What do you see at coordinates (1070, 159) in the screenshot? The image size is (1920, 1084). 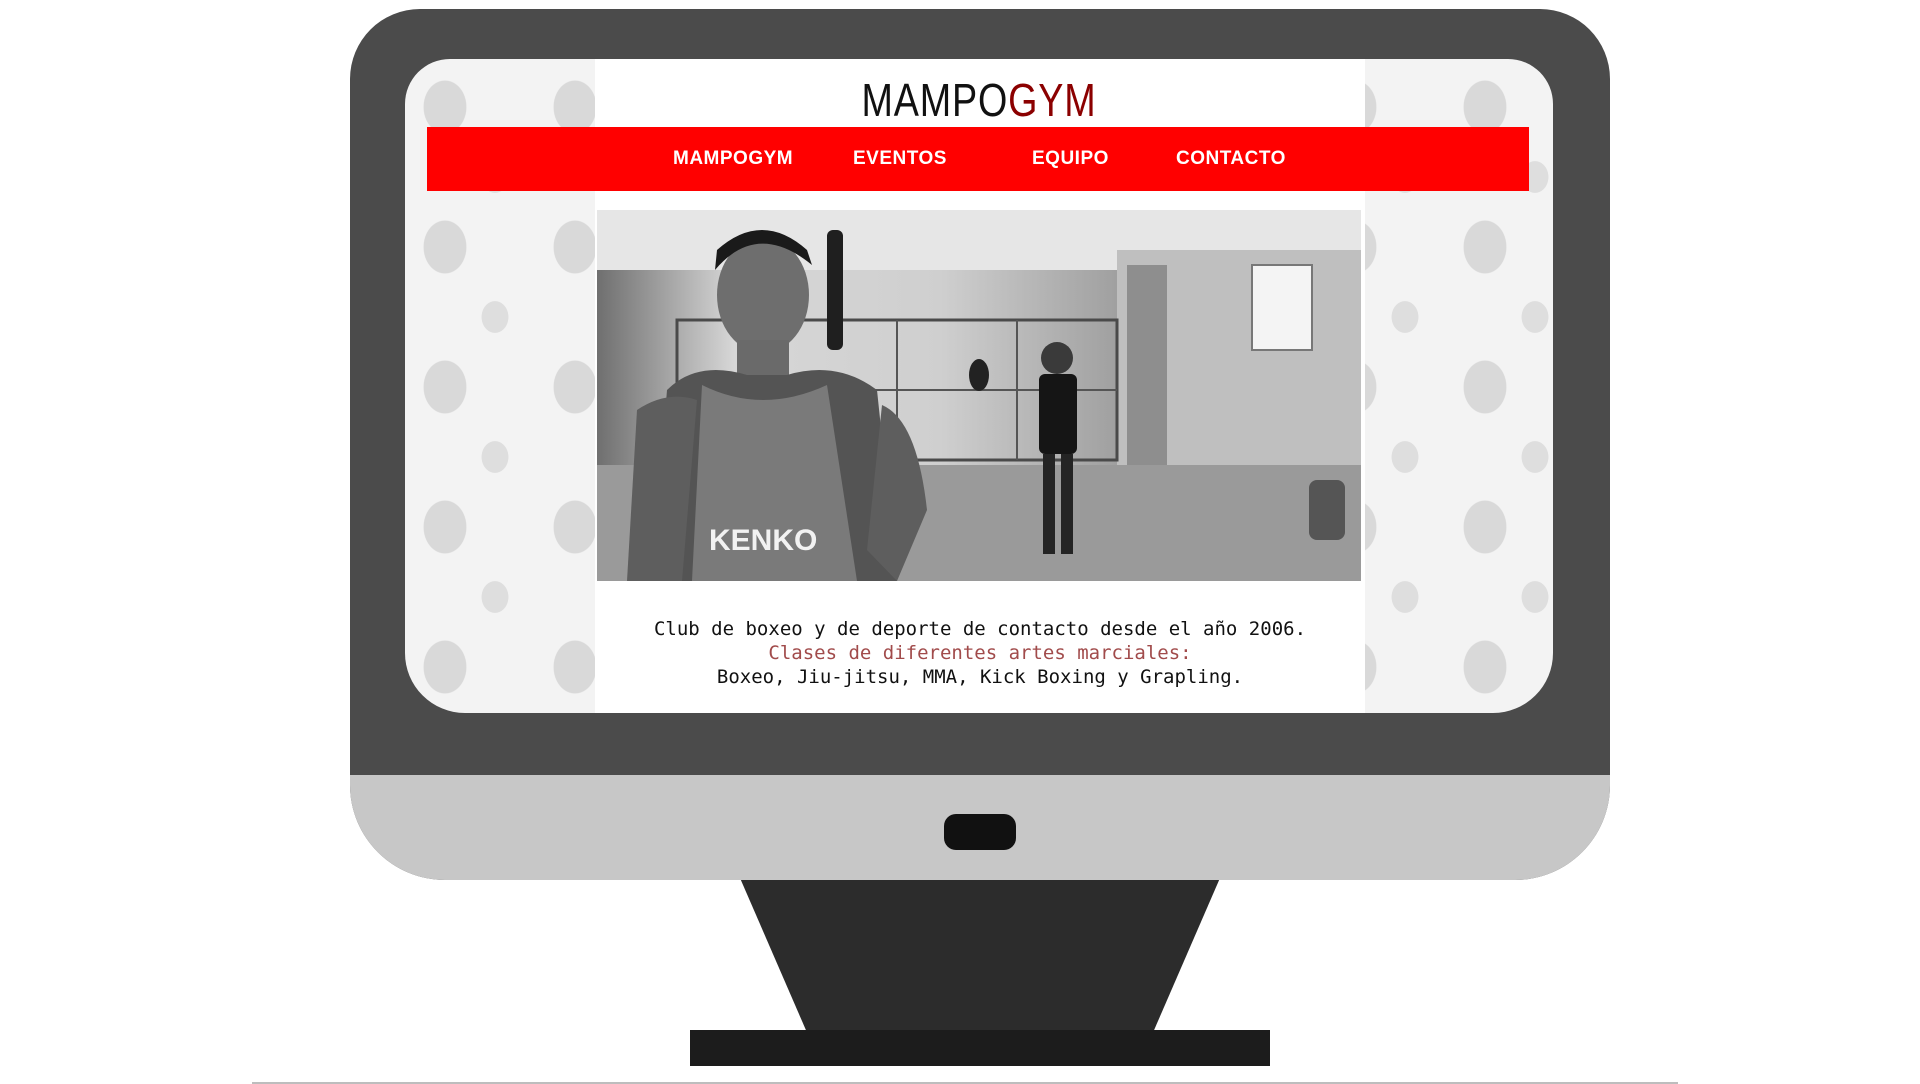 I see `nav-item-equipo: EQUIPO` at bounding box center [1070, 159].